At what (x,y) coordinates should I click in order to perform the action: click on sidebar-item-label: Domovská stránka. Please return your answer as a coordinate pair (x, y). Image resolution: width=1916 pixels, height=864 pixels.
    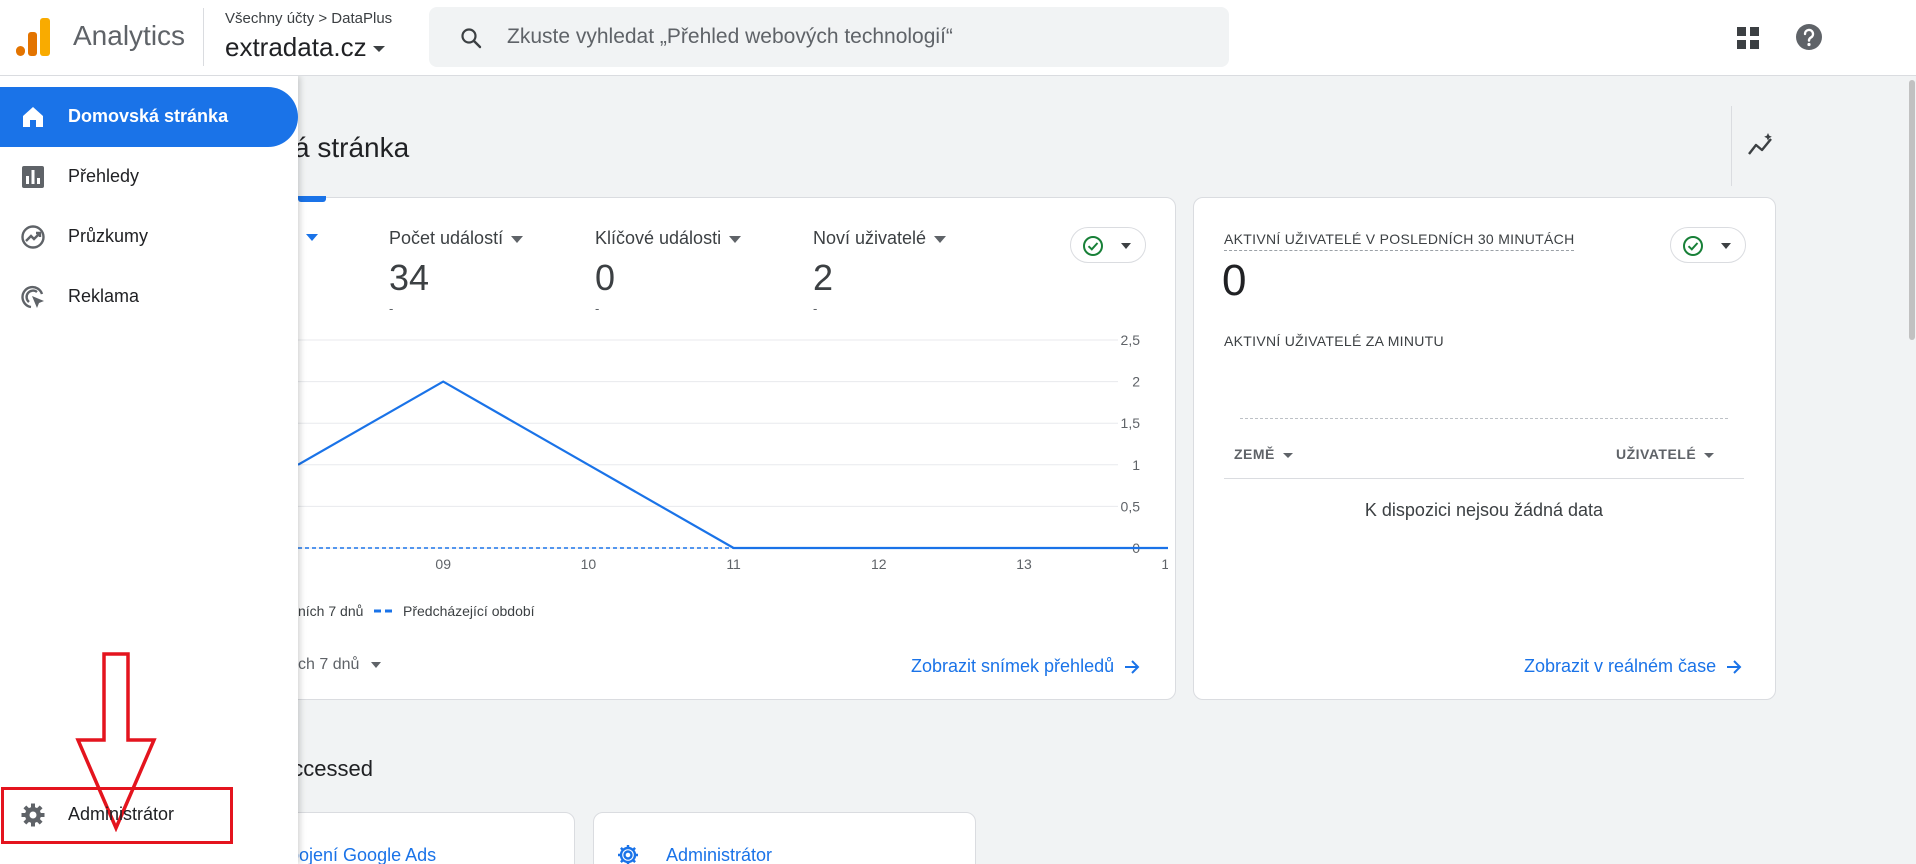
    Looking at the image, I should click on (148, 116).